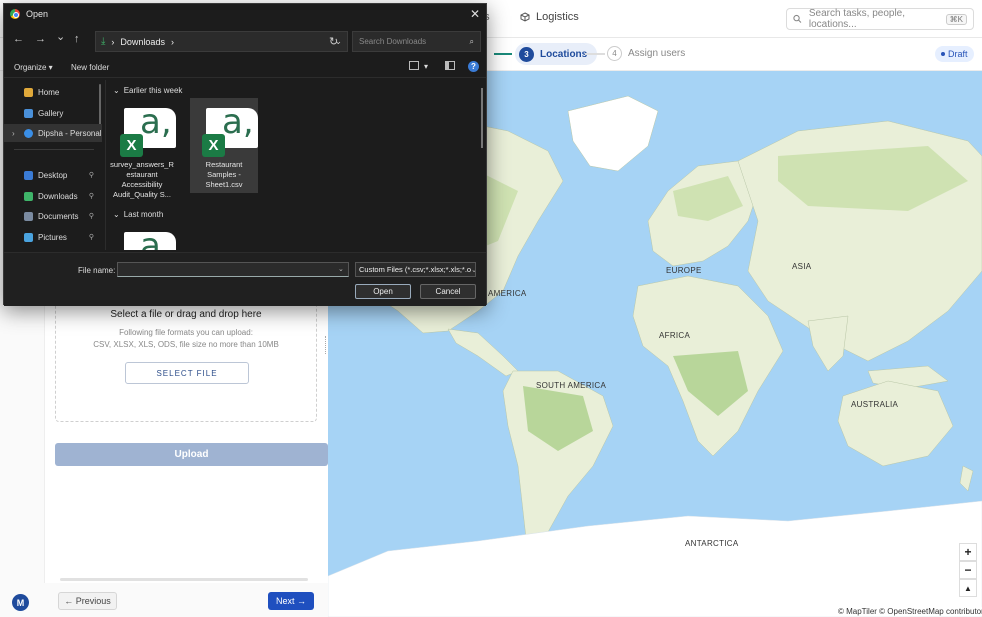  Describe the element at coordinates (54, 149) in the screenshot. I see `sidebar-divider` at that location.